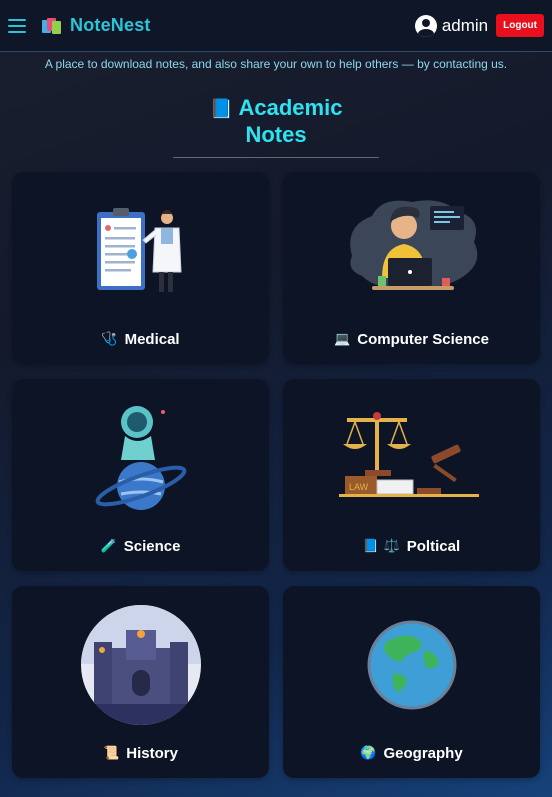  I want to click on logout-button: Logout, so click(520, 25).